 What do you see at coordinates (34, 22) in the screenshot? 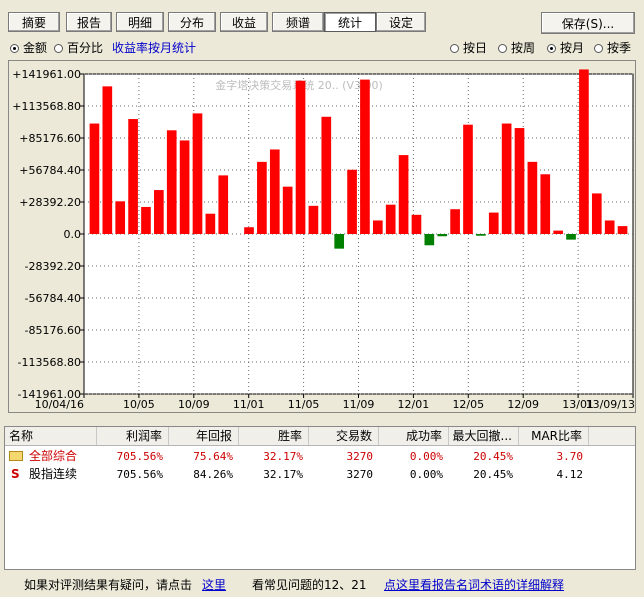
I see `tab-summary: 摘要` at bounding box center [34, 22].